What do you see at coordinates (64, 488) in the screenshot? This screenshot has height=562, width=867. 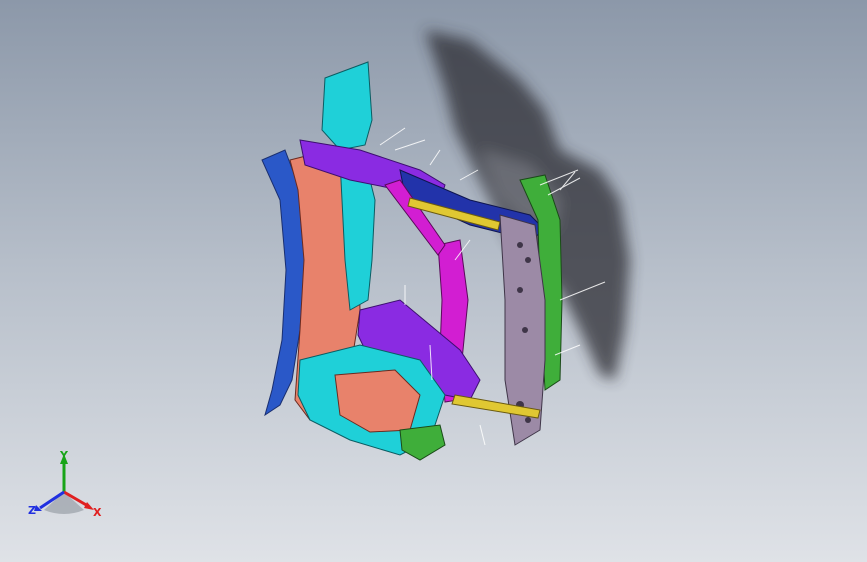 I see `orientation-triad: Y X Z` at bounding box center [64, 488].